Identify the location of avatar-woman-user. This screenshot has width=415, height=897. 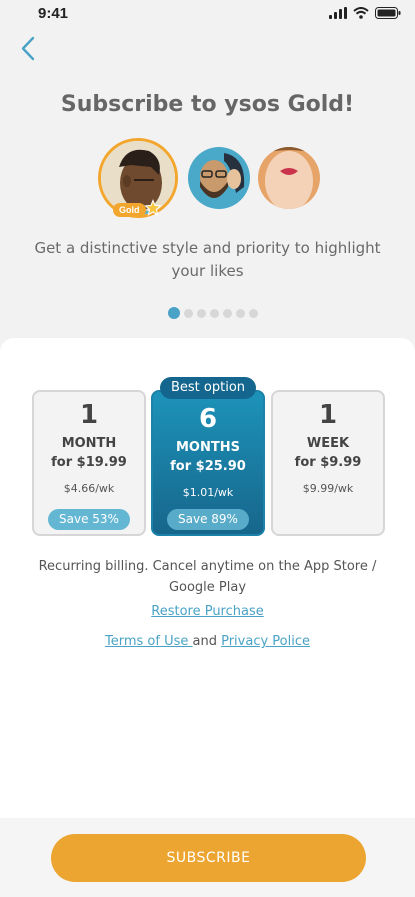
(289, 178).